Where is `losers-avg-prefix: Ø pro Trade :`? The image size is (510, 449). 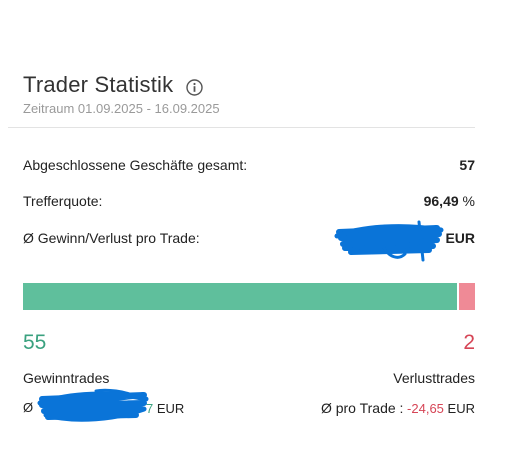 losers-avg-prefix: Ø pro Trade : is located at coordinates (362, 408).